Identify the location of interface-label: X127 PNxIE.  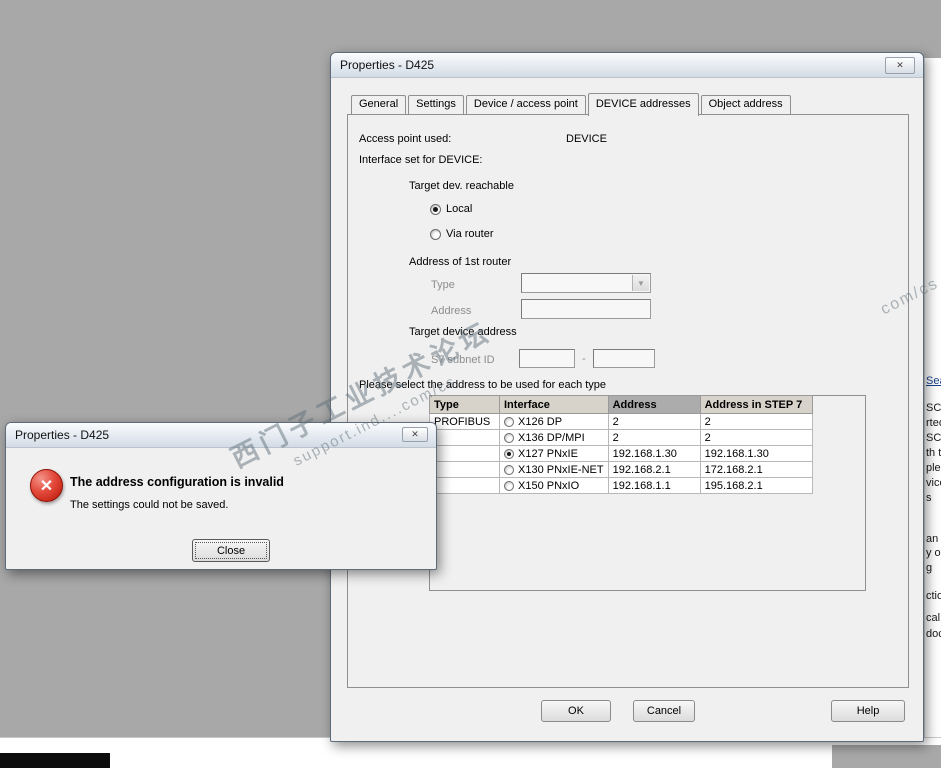
(548, 453).